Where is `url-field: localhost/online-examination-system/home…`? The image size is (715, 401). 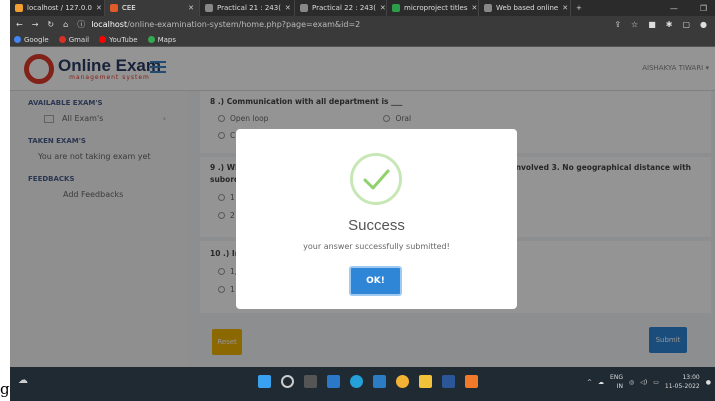
url-field: localhost/online-examination-system/home… is located at coordinates (225, 24).